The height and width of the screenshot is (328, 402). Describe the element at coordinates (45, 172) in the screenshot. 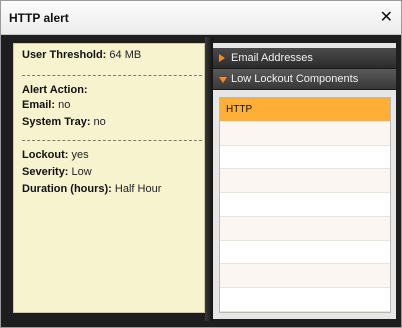

I see `severity-label: Severity:` at that location.